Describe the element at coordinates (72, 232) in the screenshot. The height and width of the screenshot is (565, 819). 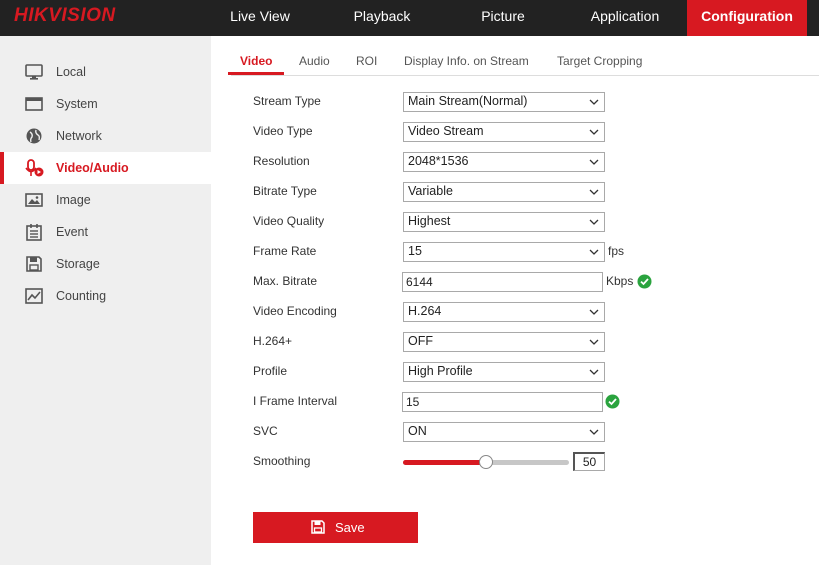
I see `sidebar-item-label: Event` at that location.